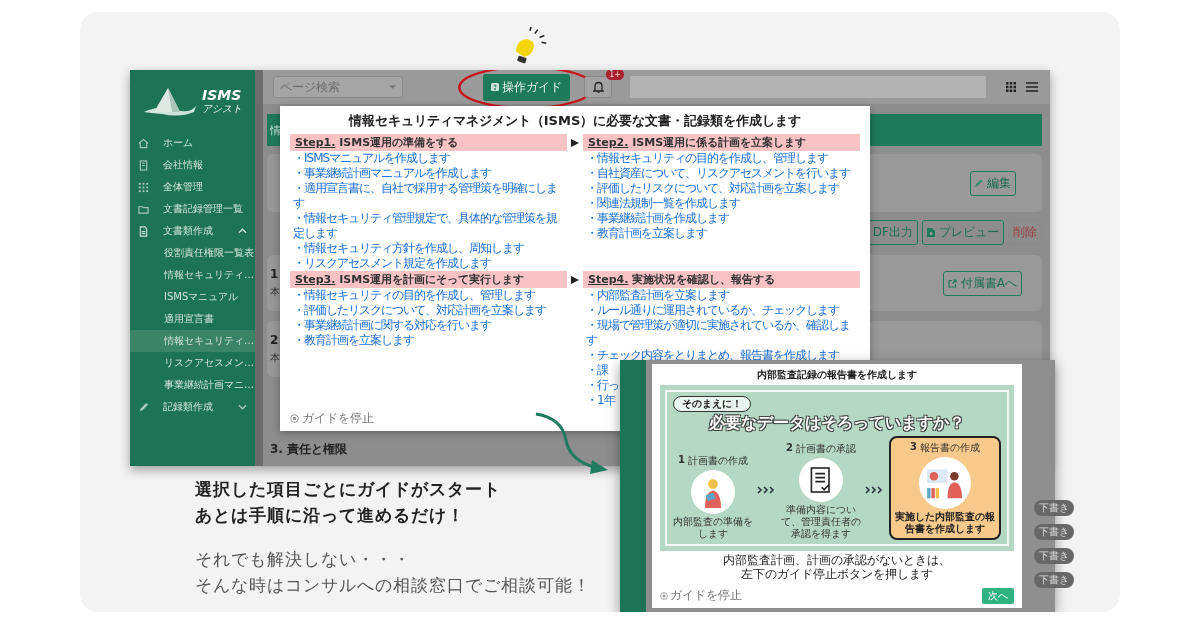 The width and height of the screenshot is (1200, 625). I want to click on guide-link: ・適用宣言書に、自社で採用する管理策を明確にします, so click(428, 196).